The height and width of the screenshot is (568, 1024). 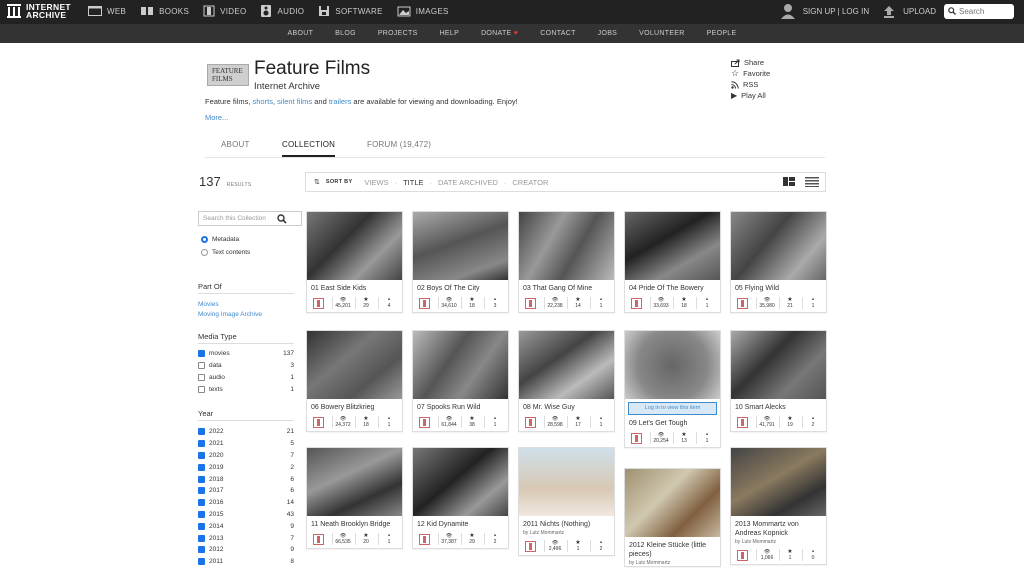 What do you see at coordinates (460, 522) in the screenshot?
I see `tile-title: 12 Kid Dynamite` at bounding box center [460, 522].